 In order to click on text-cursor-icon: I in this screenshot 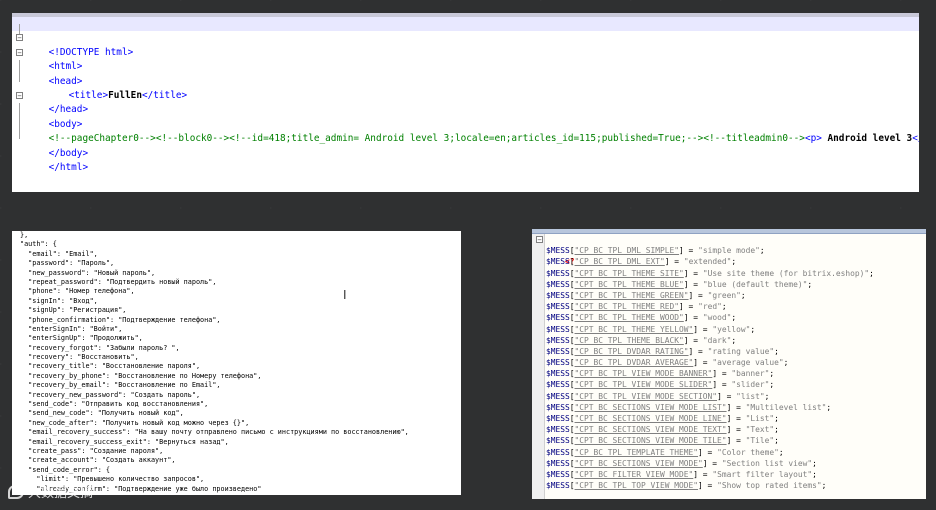, I will do `click(345, 295)`.